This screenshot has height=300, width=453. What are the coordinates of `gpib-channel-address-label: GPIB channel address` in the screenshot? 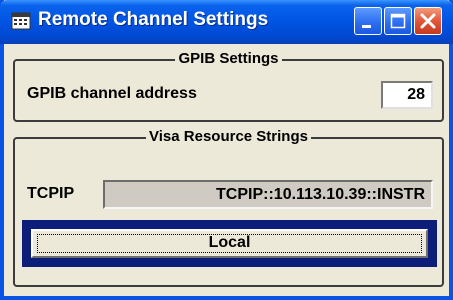 It's located at (112, 93).